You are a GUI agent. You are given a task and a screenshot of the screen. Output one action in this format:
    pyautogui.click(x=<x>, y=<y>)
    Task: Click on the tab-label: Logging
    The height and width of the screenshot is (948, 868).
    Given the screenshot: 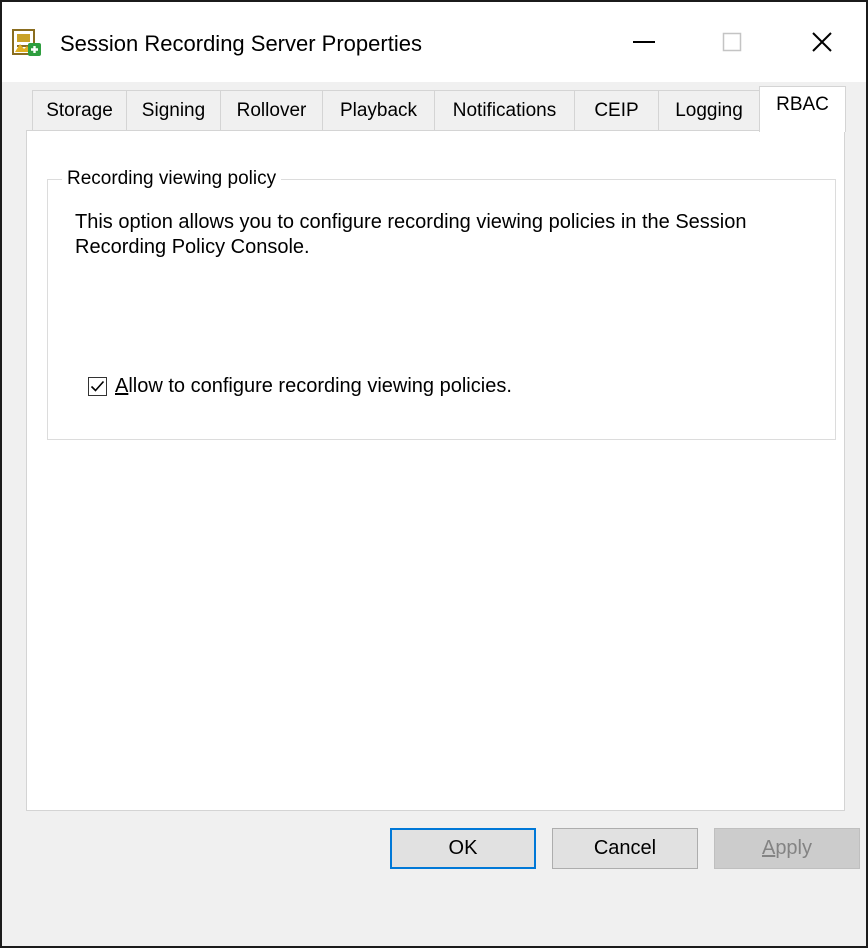 What is the action you would take?
    pyautogui.click(x=709, y=110)
    